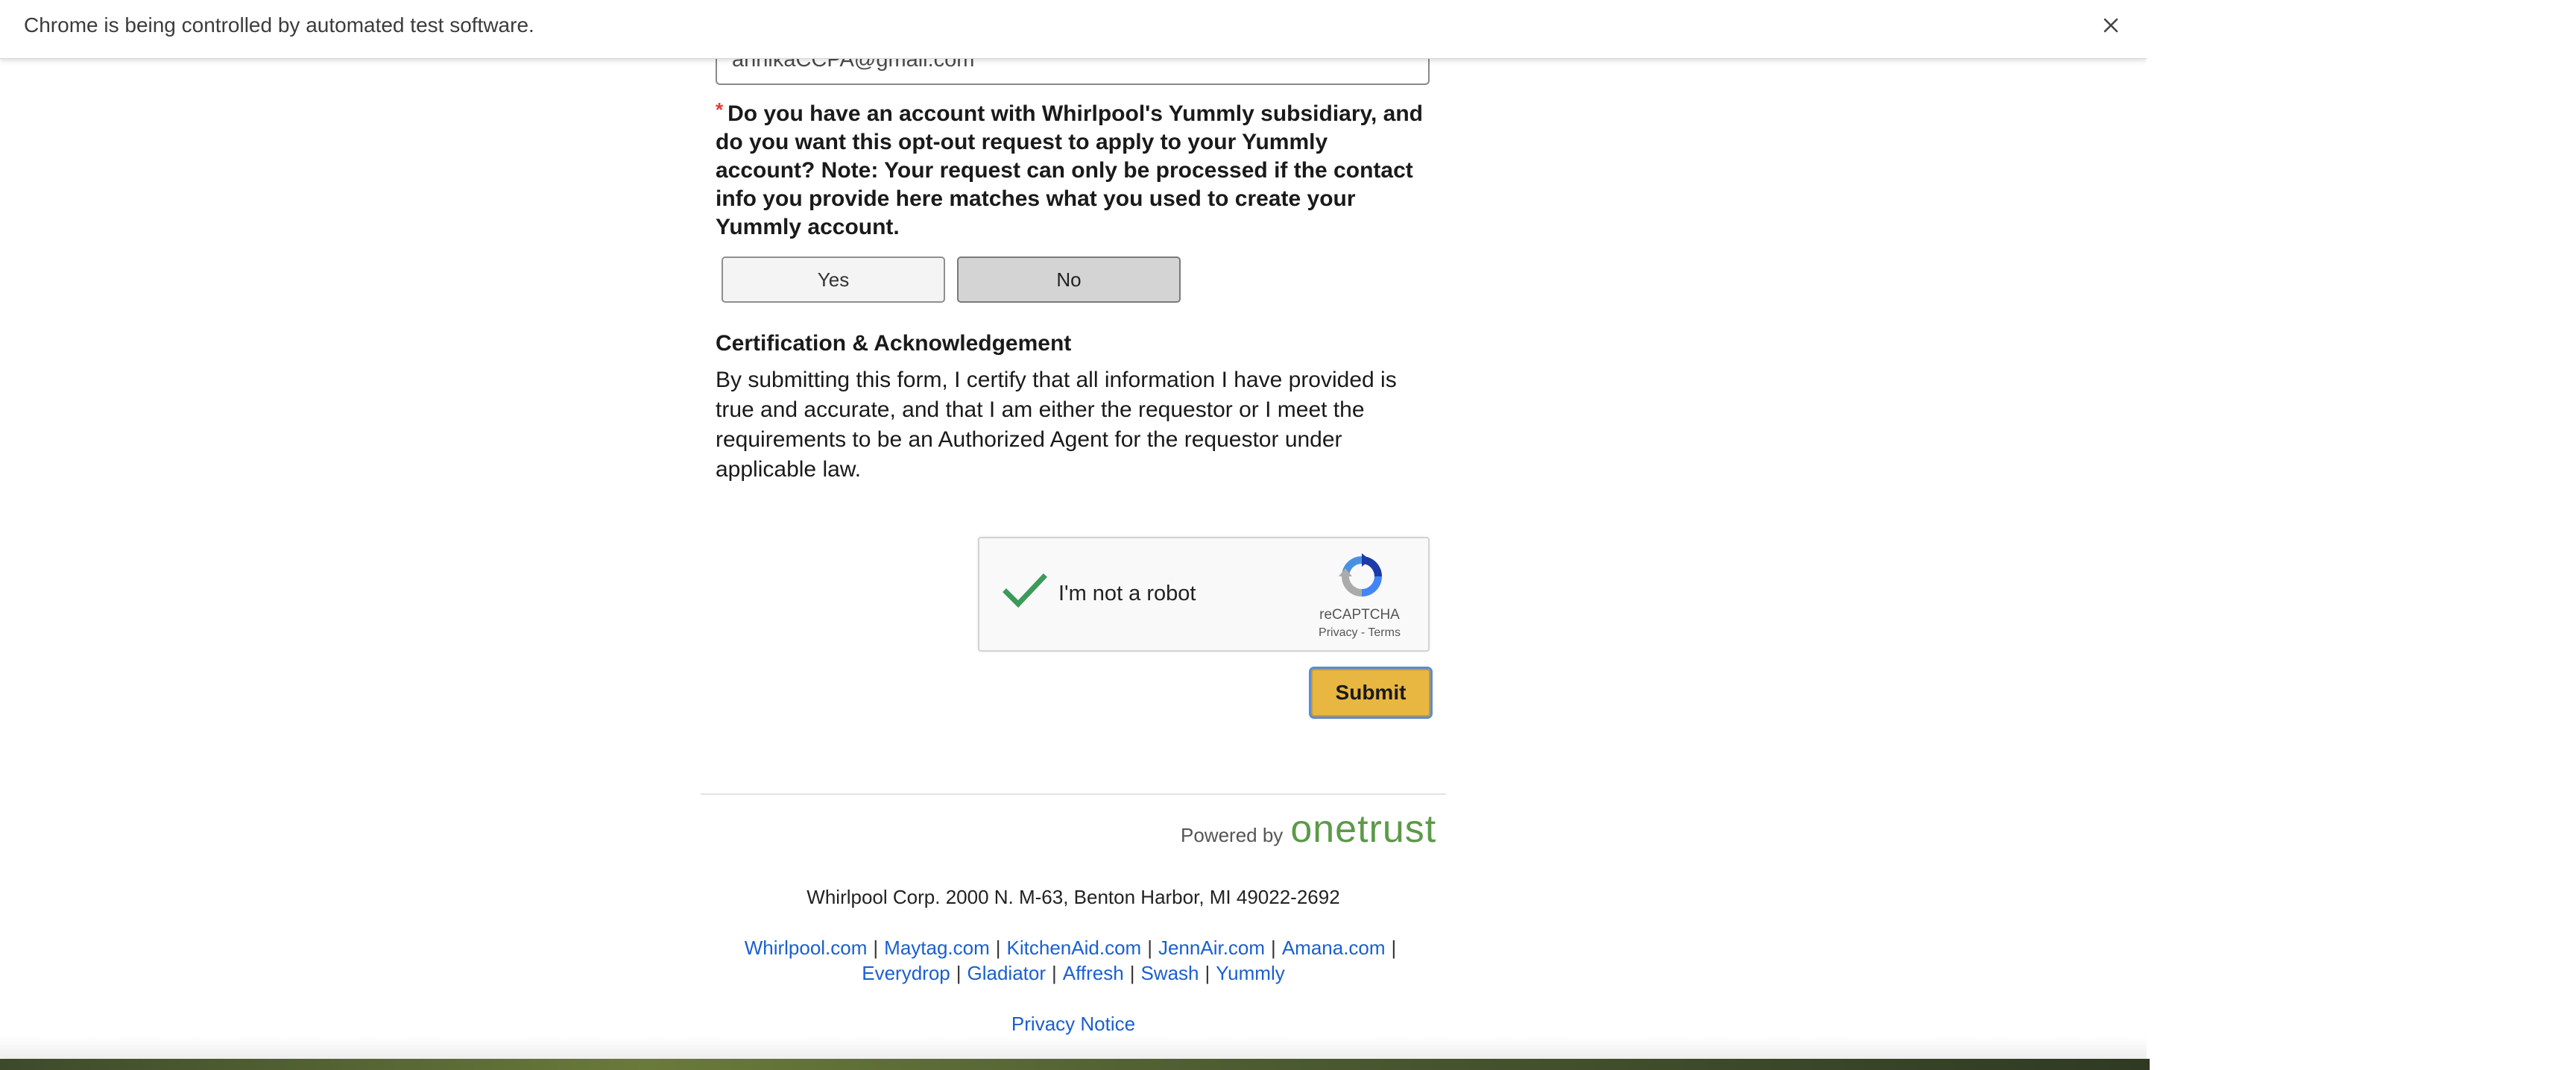 This screenshot has width=2576, height=1070. What do you see at coordinates (1359, 615) in the screenshot?
I see `recaptcha-brand: reCAPTCHA` at bounding box center [1359, 615].